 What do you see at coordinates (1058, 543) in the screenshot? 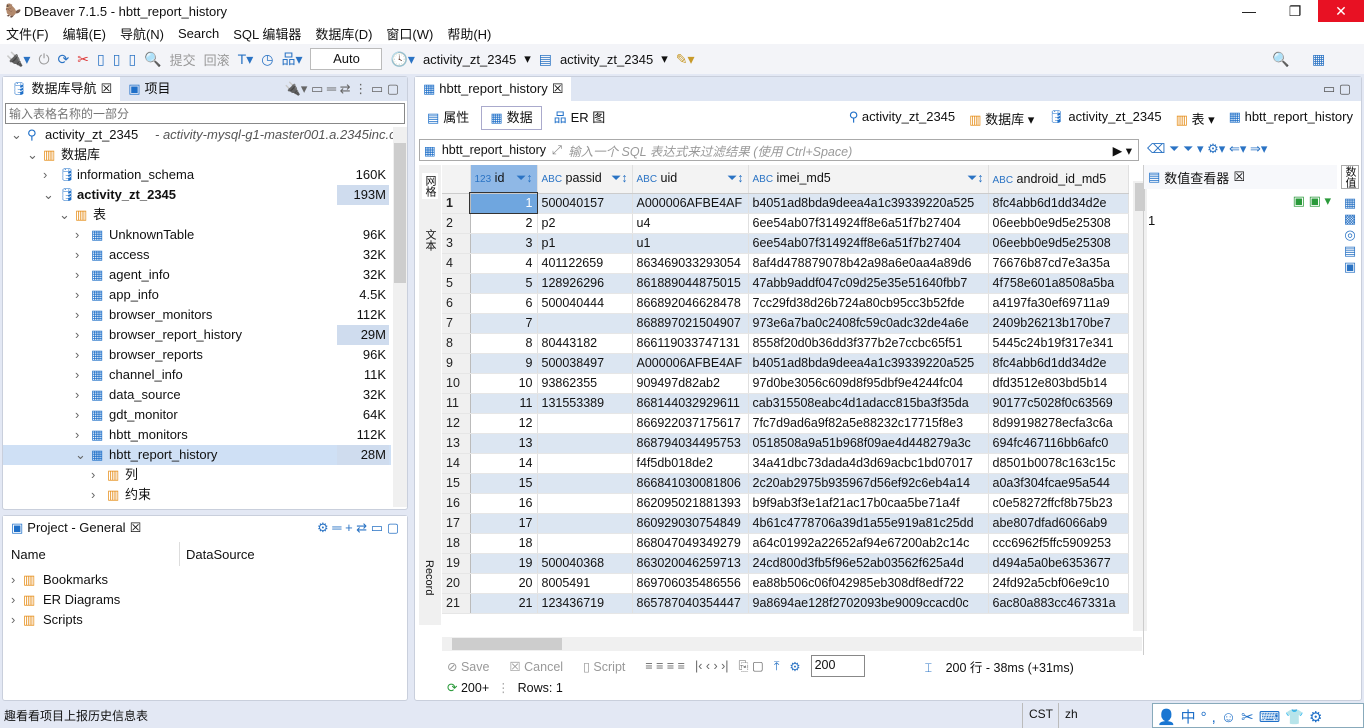
I see `table-cell: ccc6962f5ffc5909253` at bounding box center [1058, 543].